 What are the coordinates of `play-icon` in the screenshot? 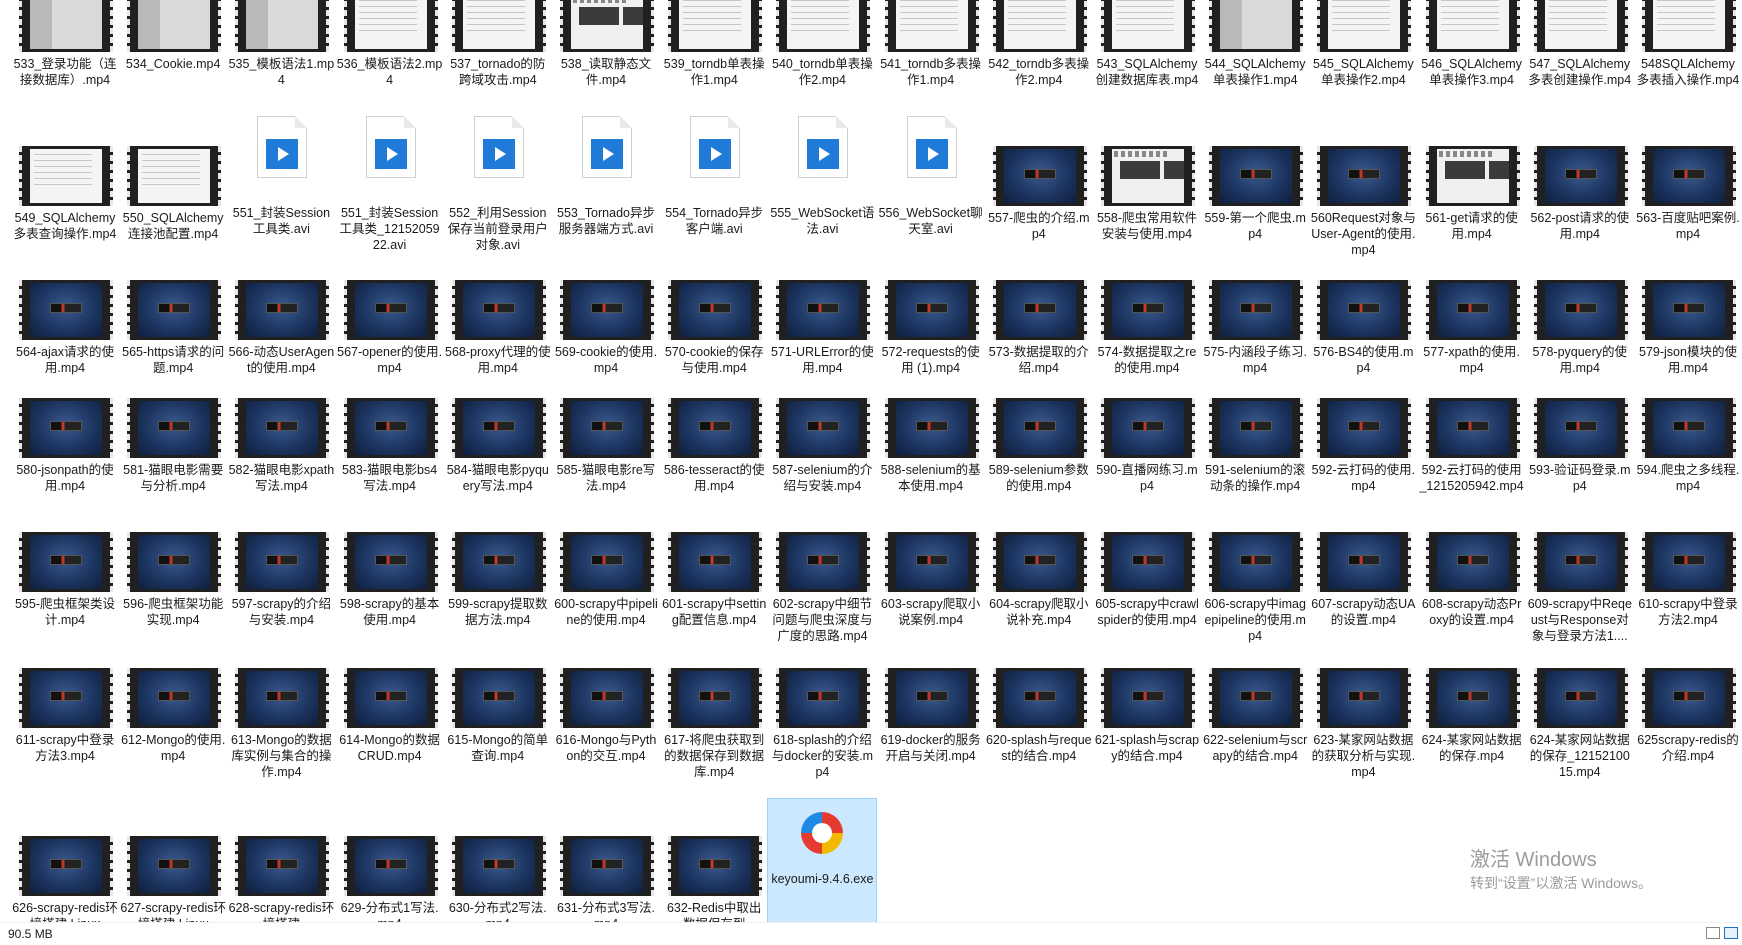 It's located at (607, 154).